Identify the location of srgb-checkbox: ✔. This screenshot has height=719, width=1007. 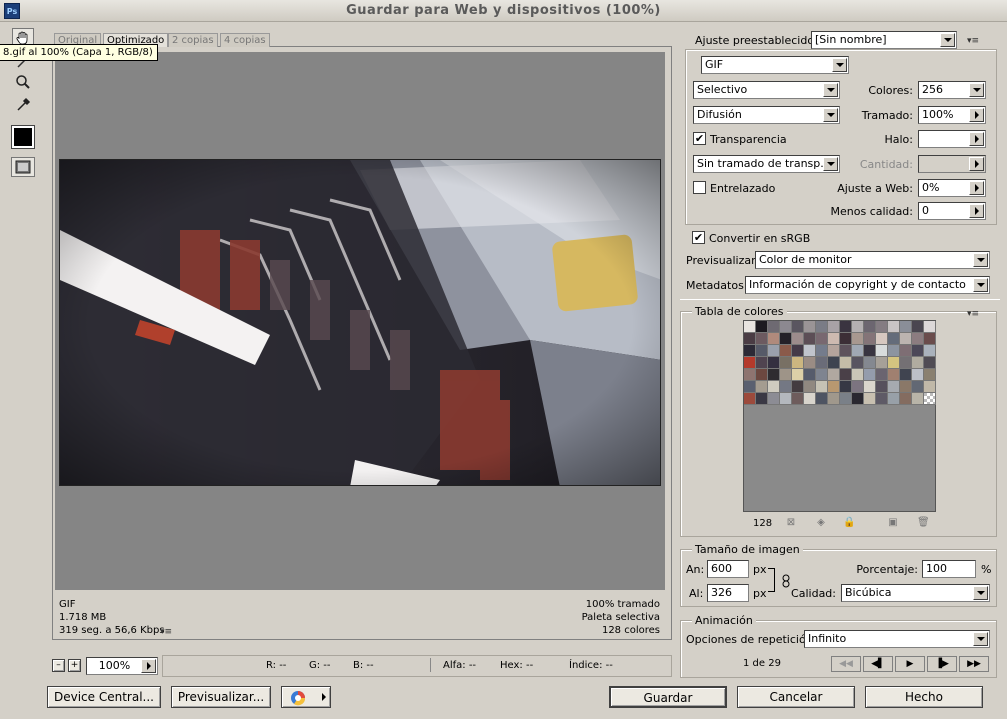
(698, 237).